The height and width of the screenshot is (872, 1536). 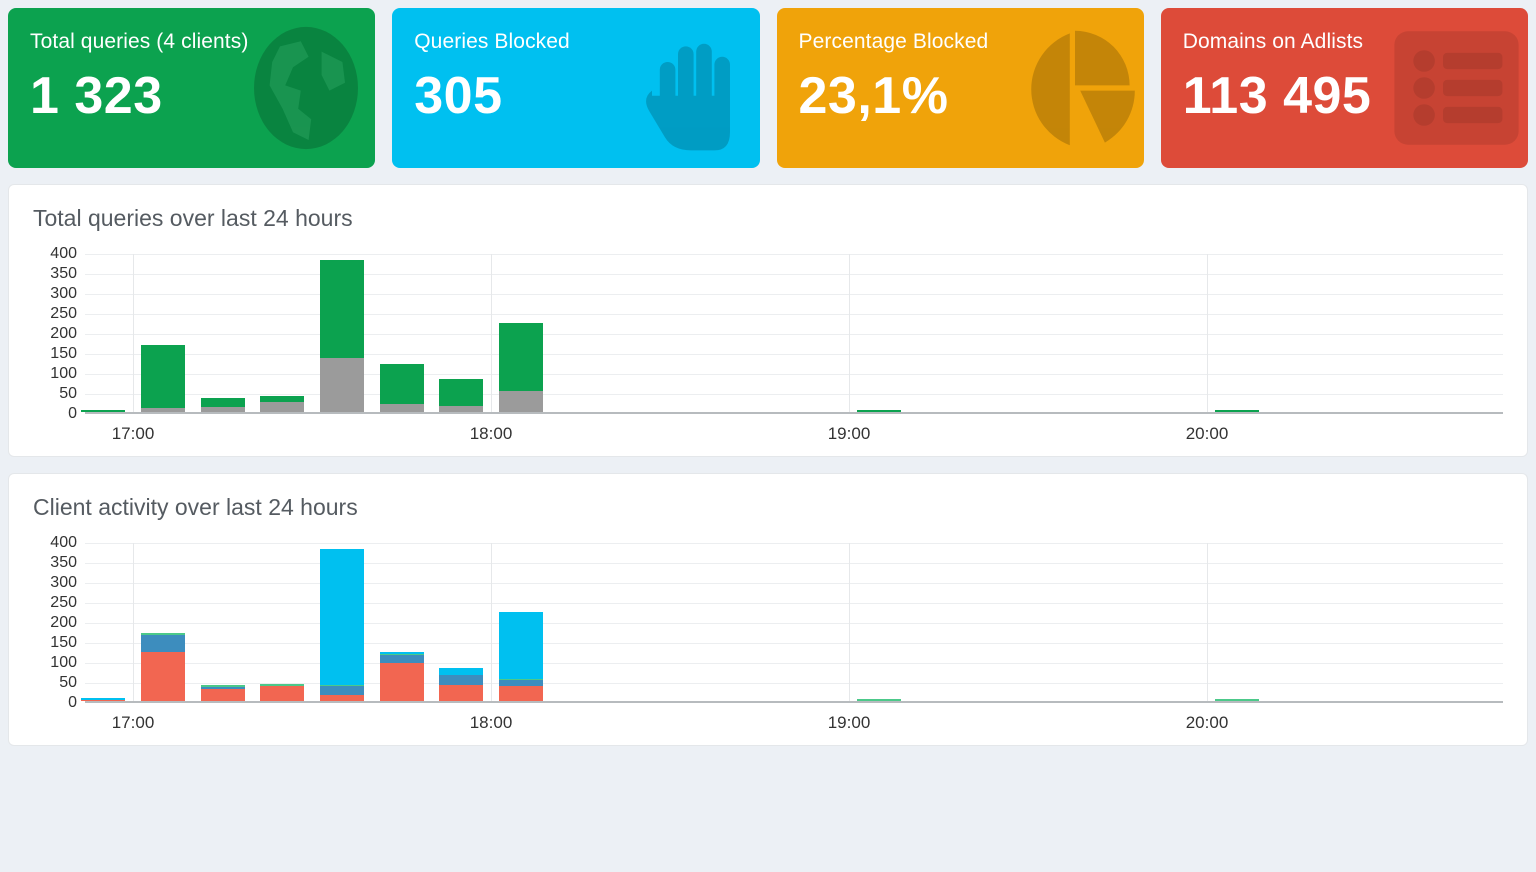 What do you see at coordinates (960, 88) in the screenshot?
I see `stat-card-percentage-blocked: Percentage Blocked 23,1%` at bounding box center [960, 88].